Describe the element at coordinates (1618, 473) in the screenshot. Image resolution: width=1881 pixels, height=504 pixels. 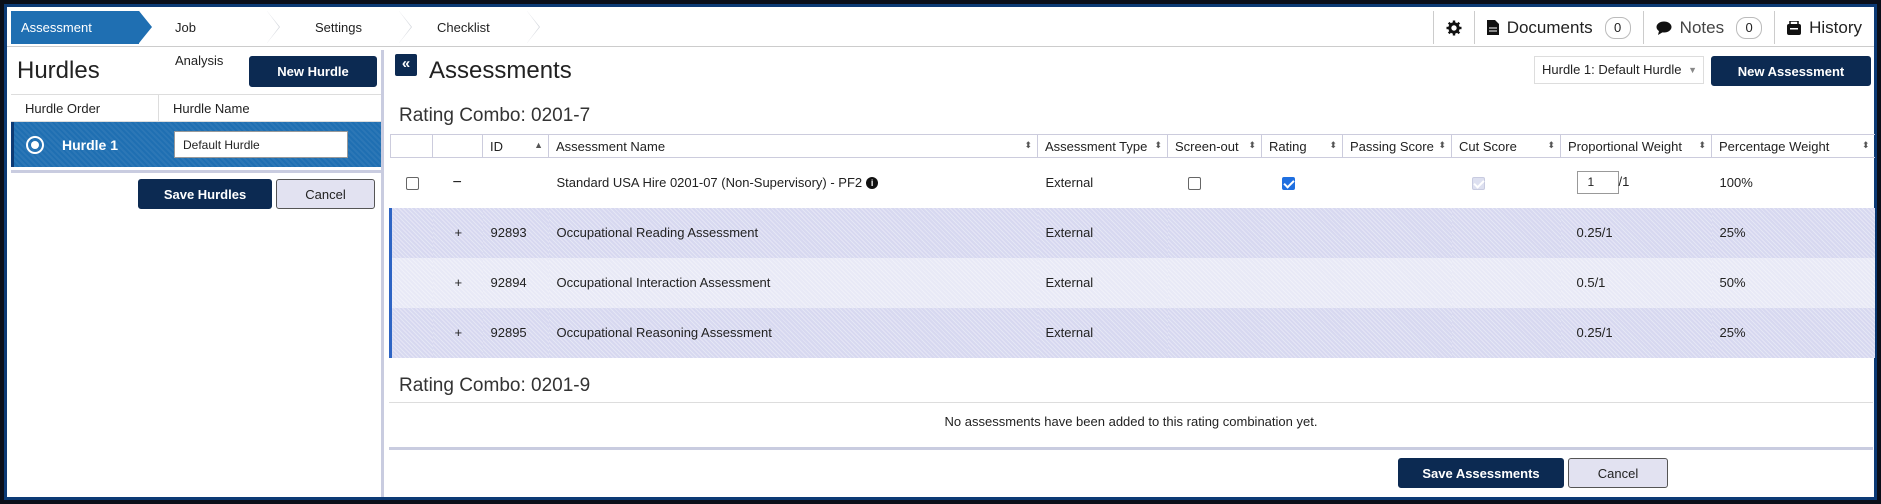
I see `cancel-assessments-button: Cancel` at that location.